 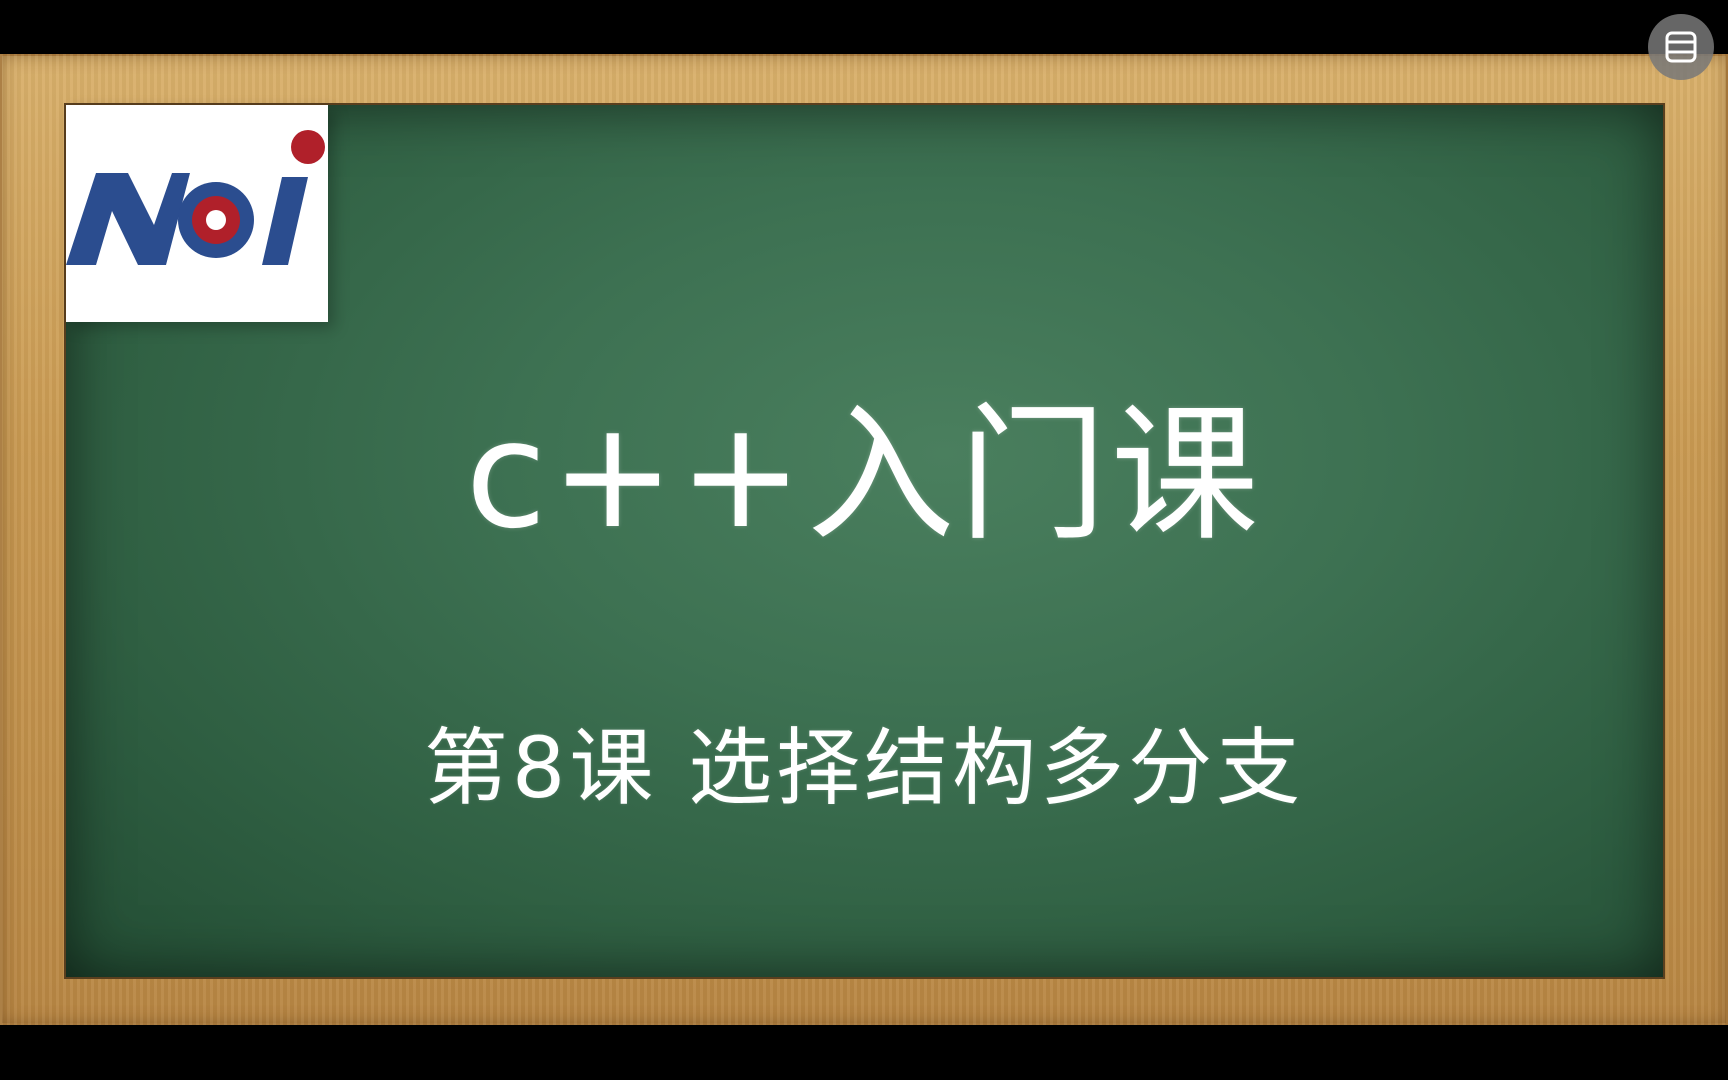 I want to click on window-layout-icon, so click(x=1681, y=47).